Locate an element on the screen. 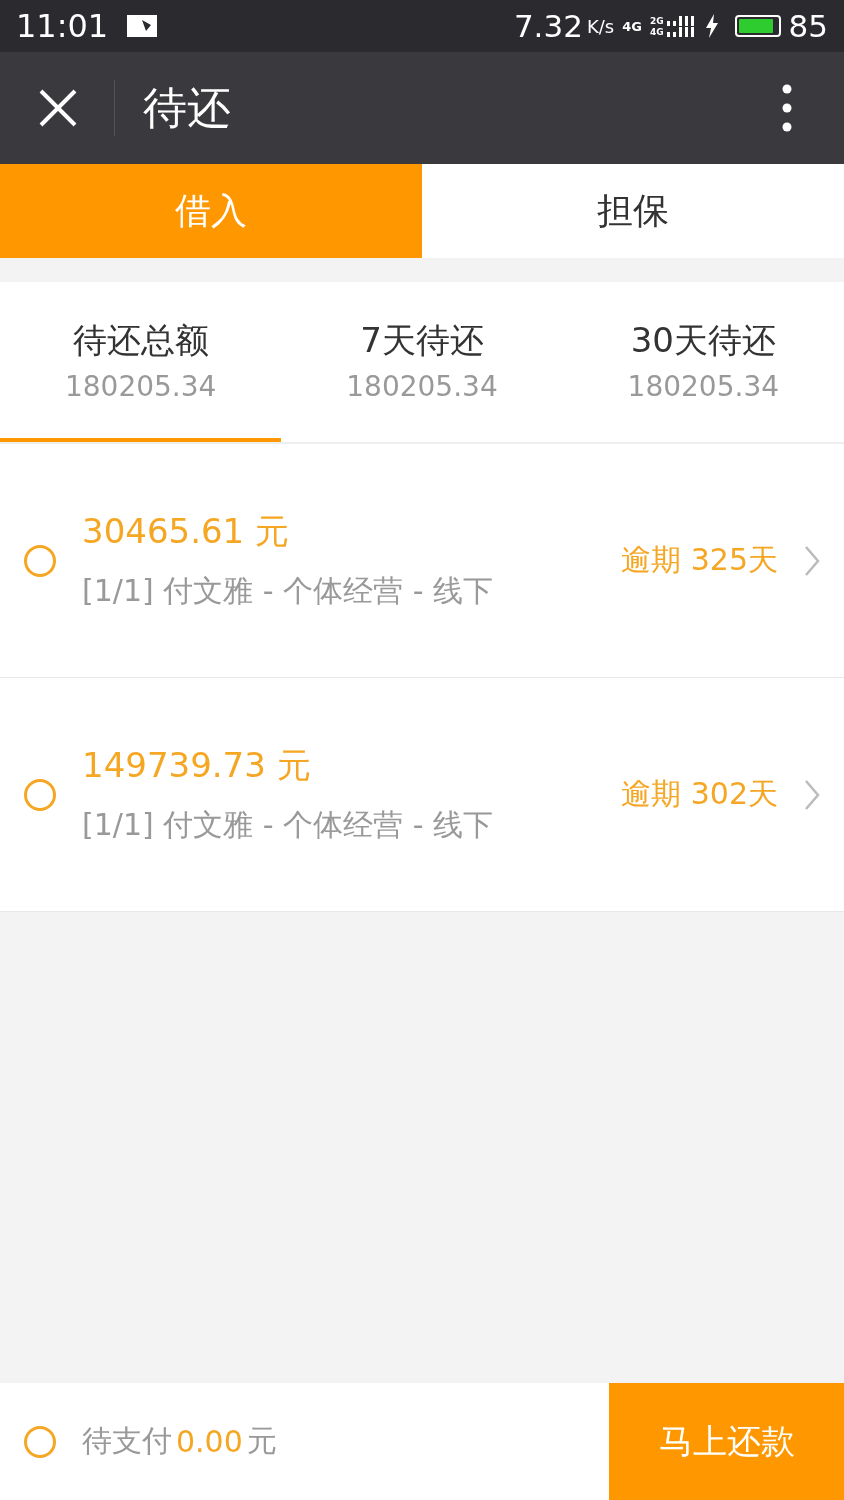 Image resolution: width=844 pixels, height=1500 pixels. close-icon is located at coordinates (58, 108).